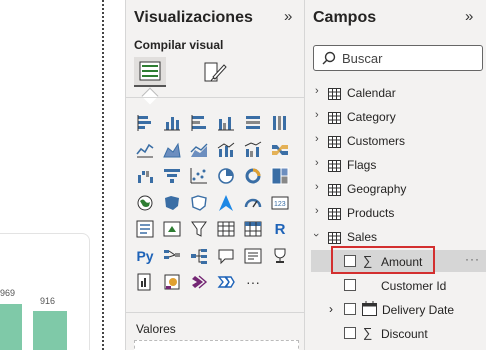 The image size is (486, 350). What do you see at coordinates (48, 301) in the screenshot?
I see `data-label: 916` at bounding box center [48, 301].